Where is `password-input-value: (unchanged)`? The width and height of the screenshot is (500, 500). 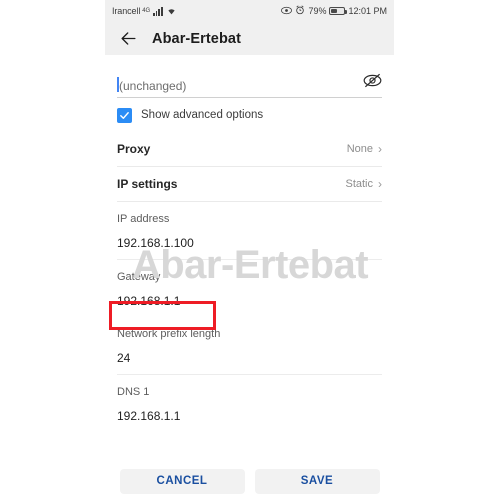 password-input-value: (unchanged) is located at coordinates (153, 86).